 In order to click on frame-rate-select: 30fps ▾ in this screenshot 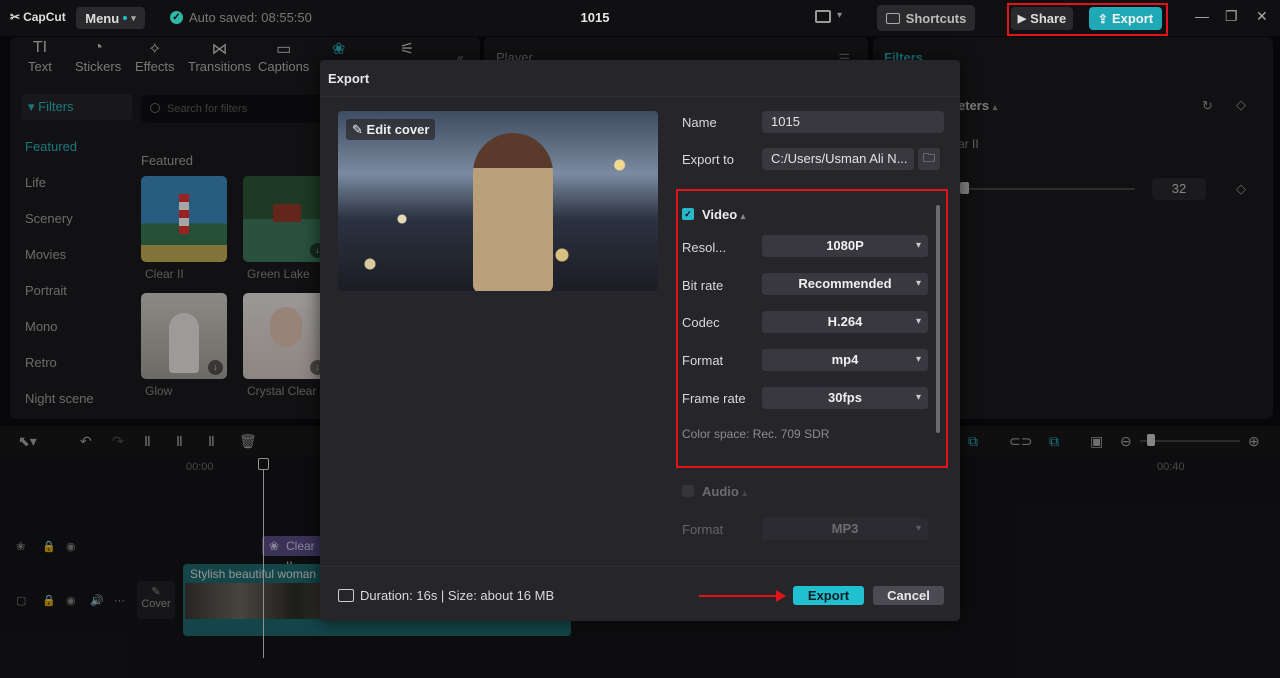, I will do `click(845, 398)`.